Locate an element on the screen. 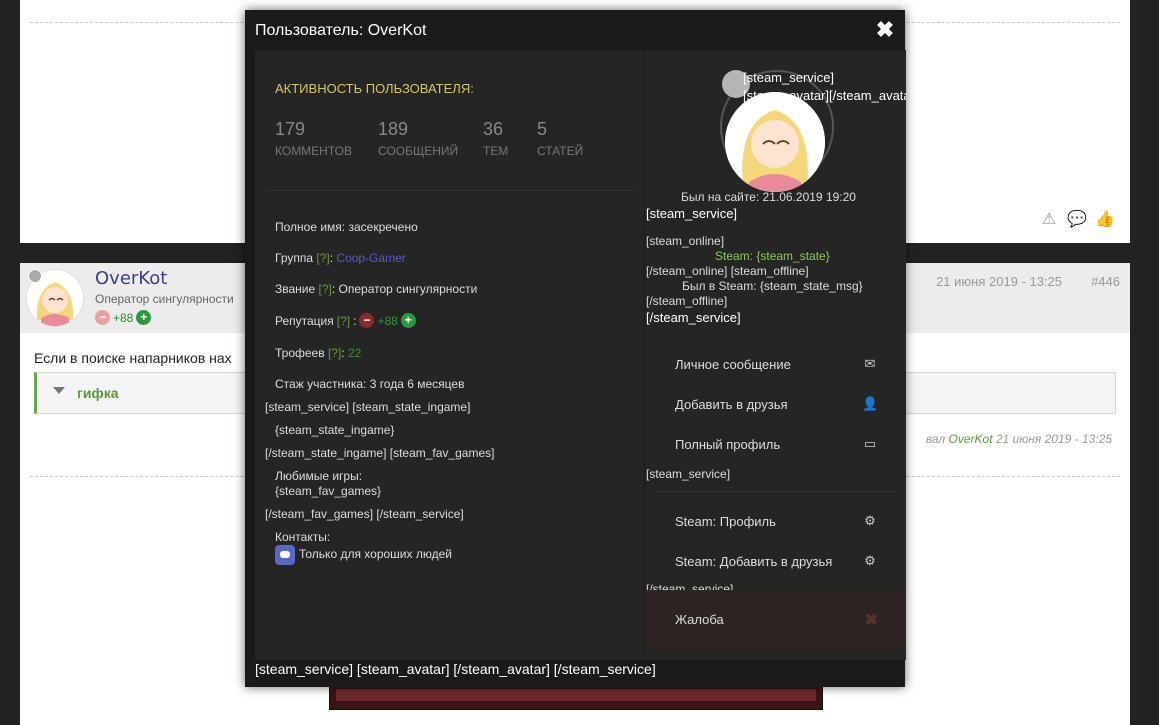 This screenshot has height=725, width=1159. add-friend-button: Добавить в друзья 👤 is located at coordinates (775, 405).